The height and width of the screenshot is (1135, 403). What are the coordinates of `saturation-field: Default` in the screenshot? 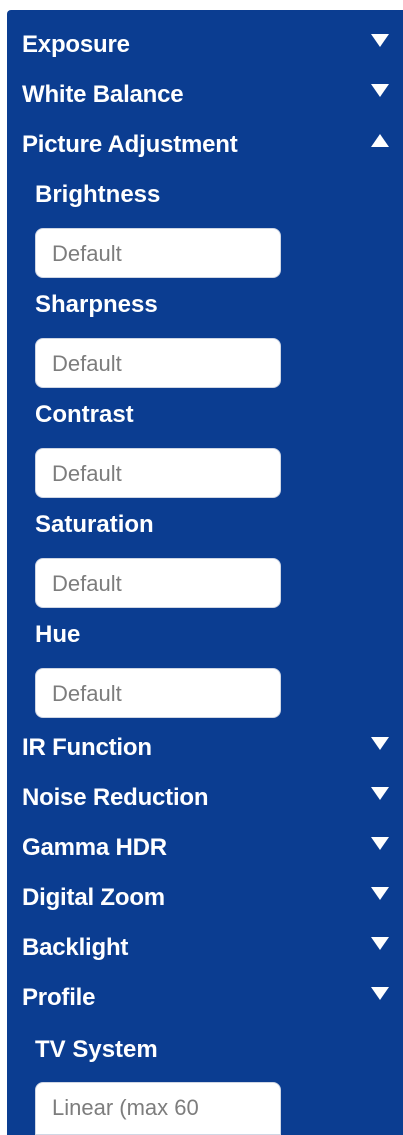 It's located at (158, 583).